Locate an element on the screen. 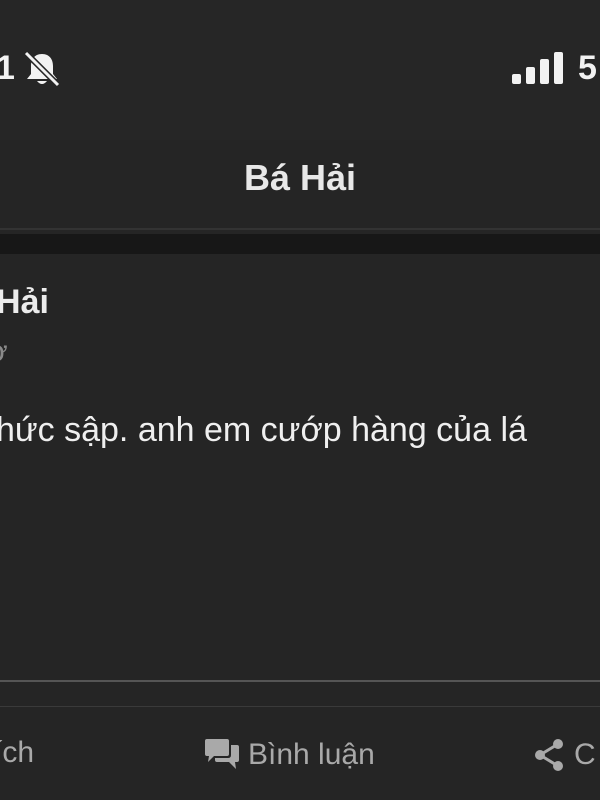 Image resolution: width=600 pixels, height=800 pixels. comment-label: Bình luận is located at coordinates (311, 754).